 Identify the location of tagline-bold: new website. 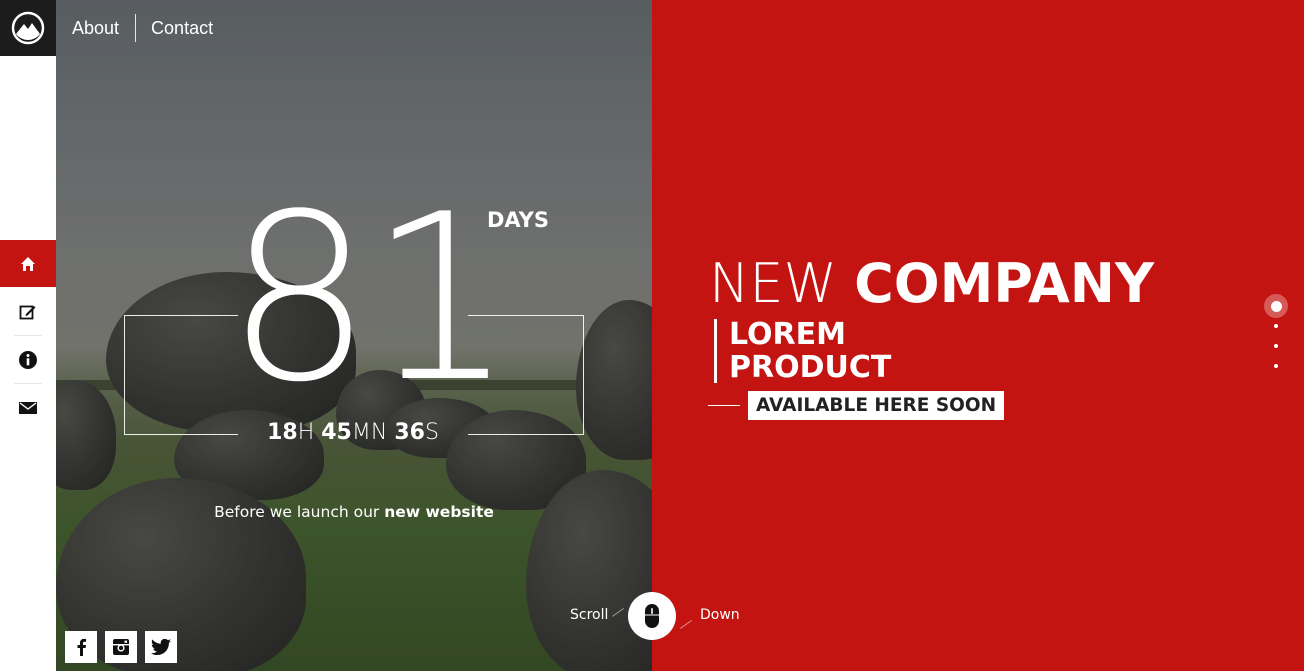
(439, 512).